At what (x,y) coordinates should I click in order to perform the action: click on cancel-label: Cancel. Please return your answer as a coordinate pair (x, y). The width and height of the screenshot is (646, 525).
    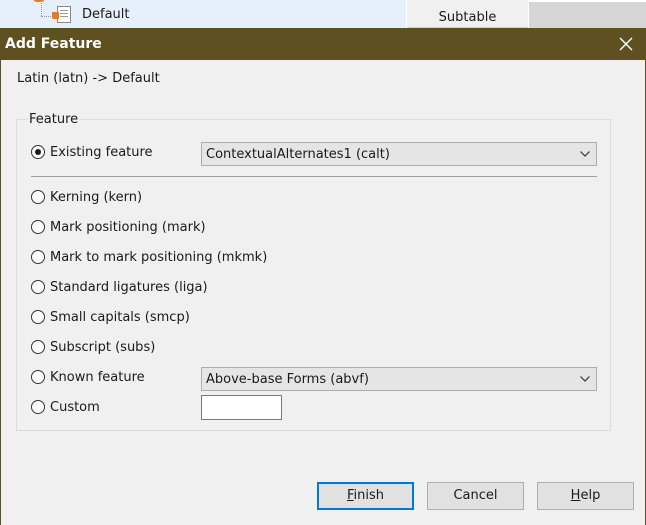
    Looking at the image, I should click on (475, 495).